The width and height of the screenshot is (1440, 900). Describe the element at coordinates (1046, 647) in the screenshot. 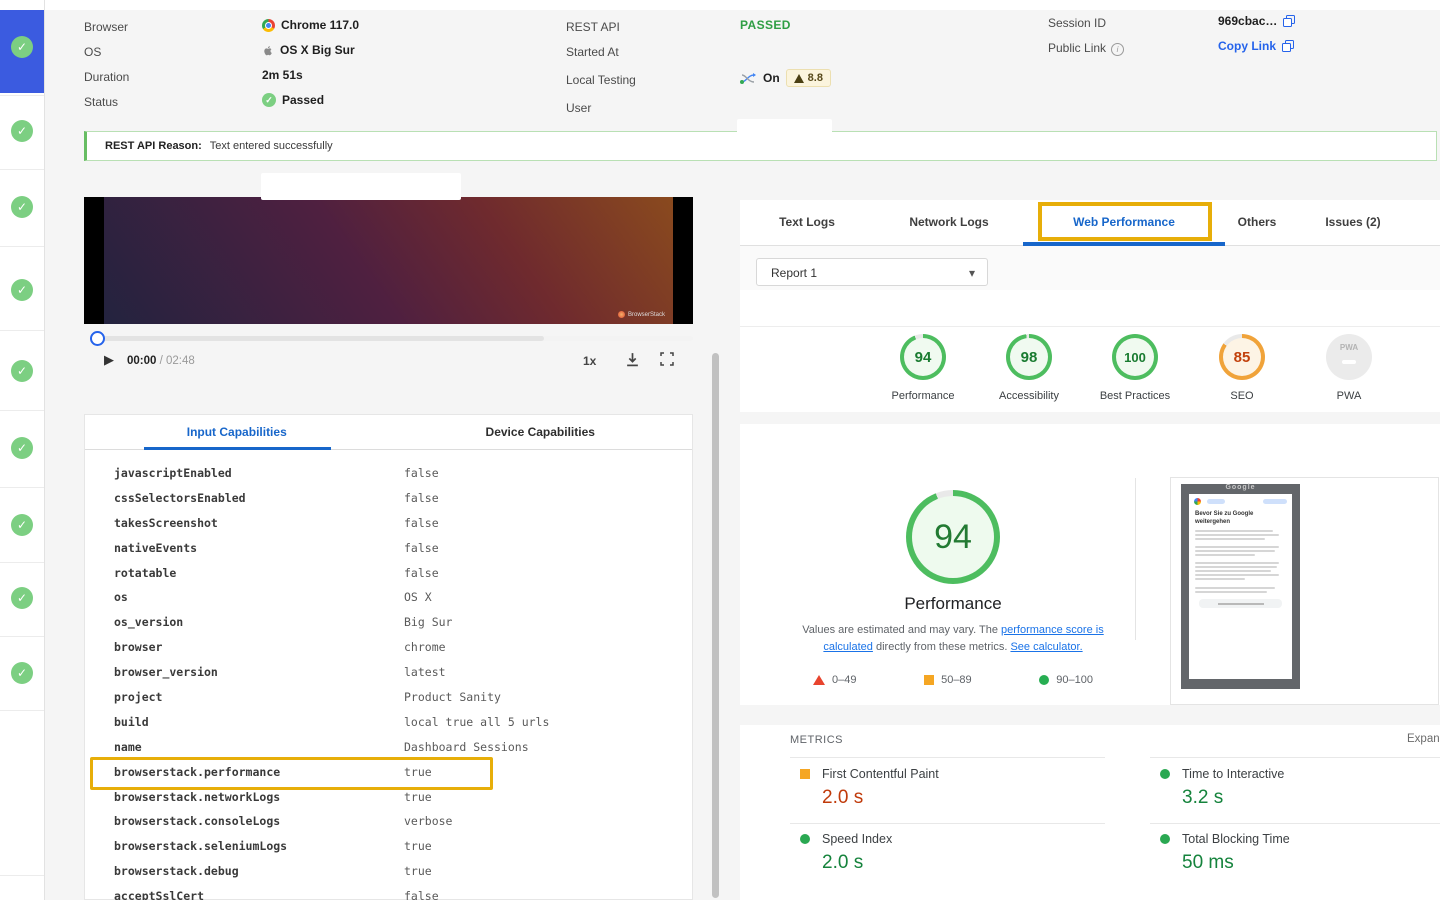

I see `see-calculator-link: See calculator.` at that location.